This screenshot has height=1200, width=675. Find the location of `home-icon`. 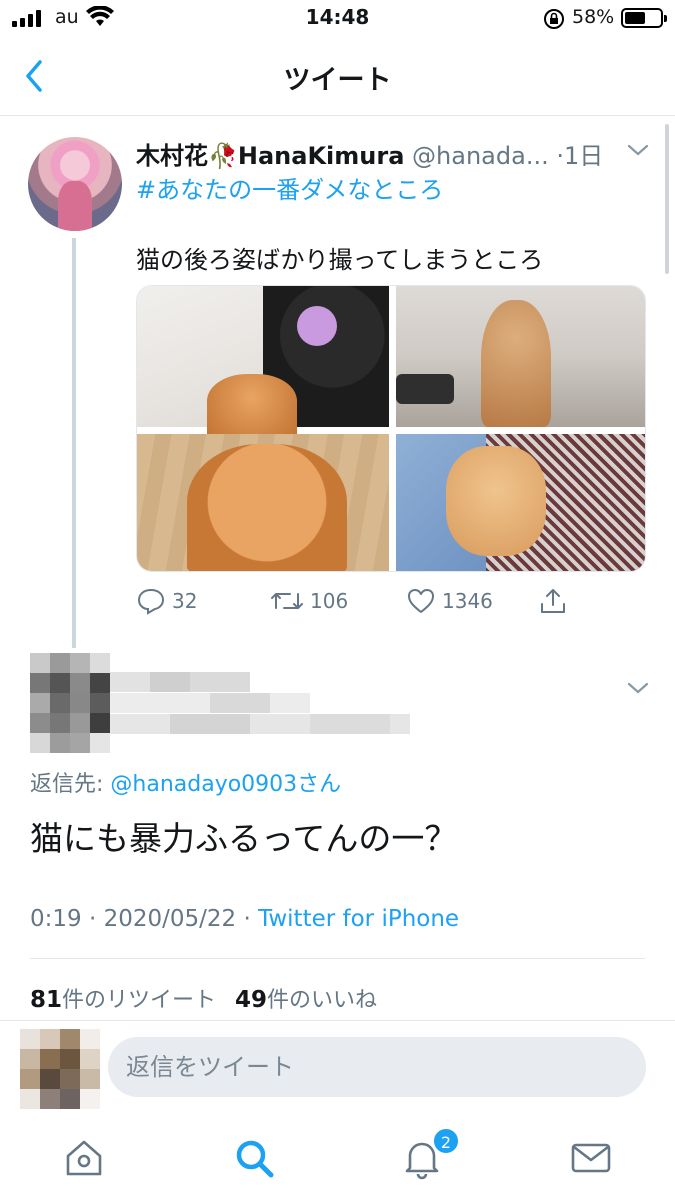

home-icon is located at coordinates (84, 1158).